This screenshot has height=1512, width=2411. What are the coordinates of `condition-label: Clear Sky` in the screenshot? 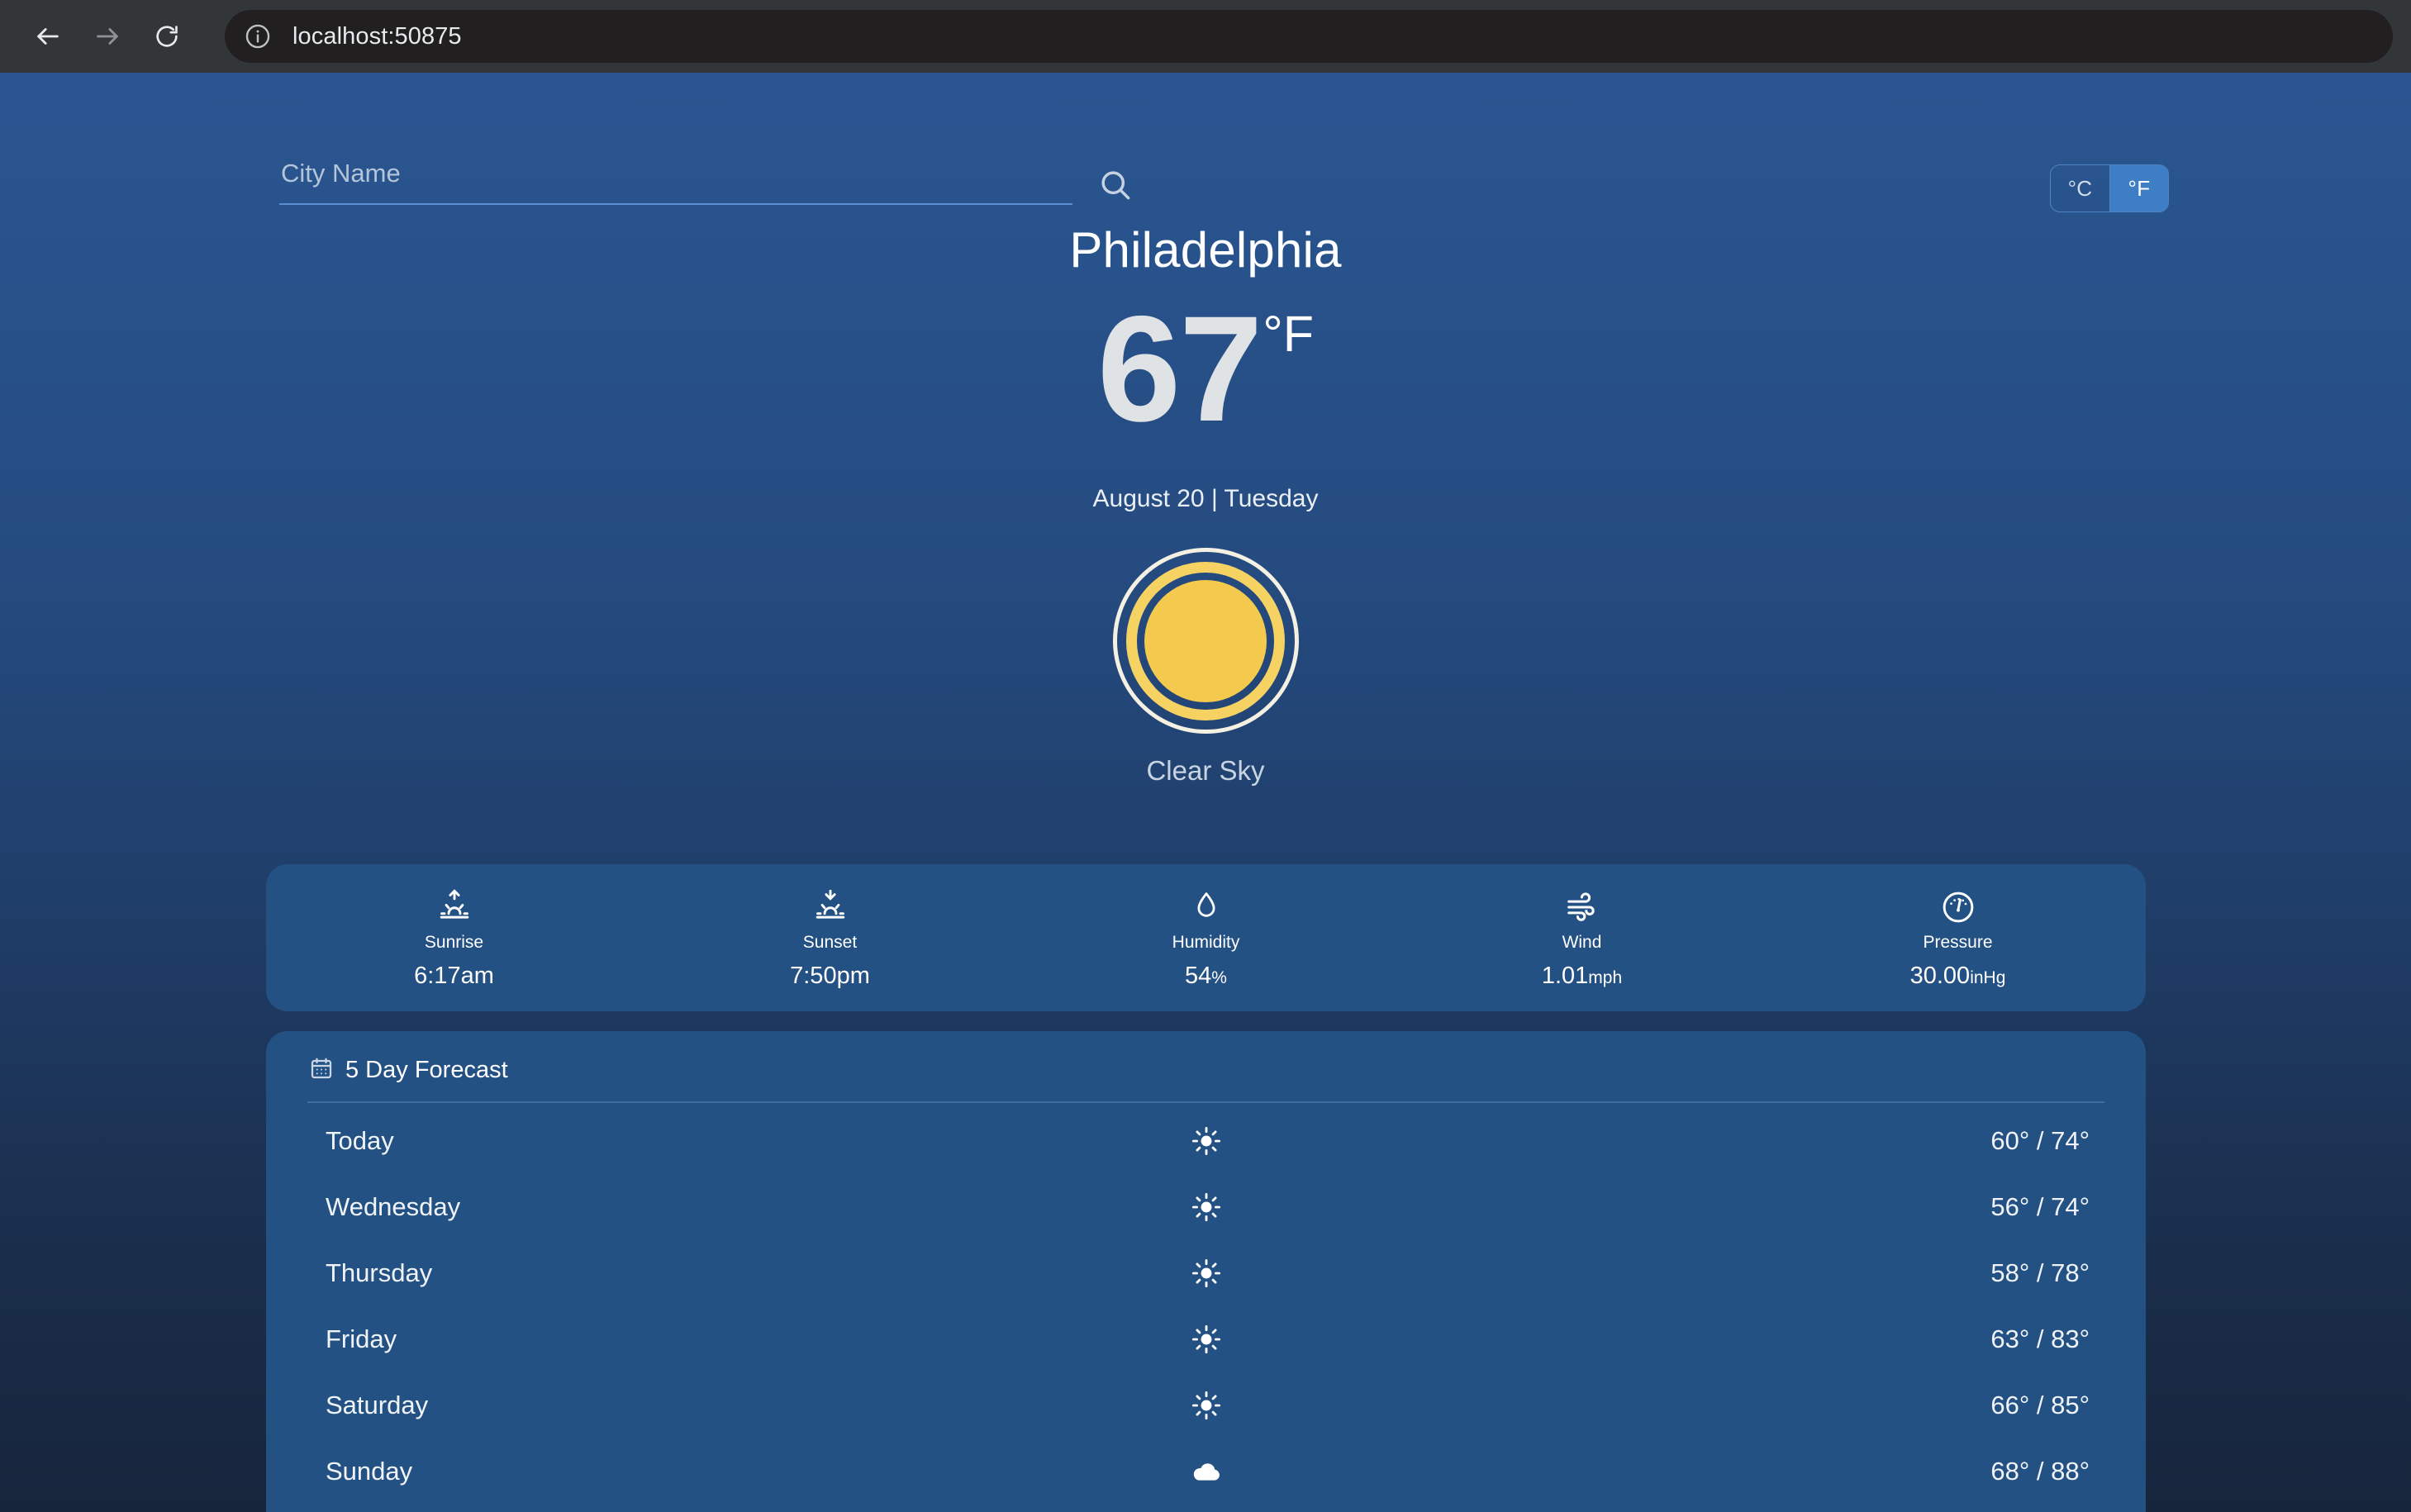 It's located at (1205, 770).